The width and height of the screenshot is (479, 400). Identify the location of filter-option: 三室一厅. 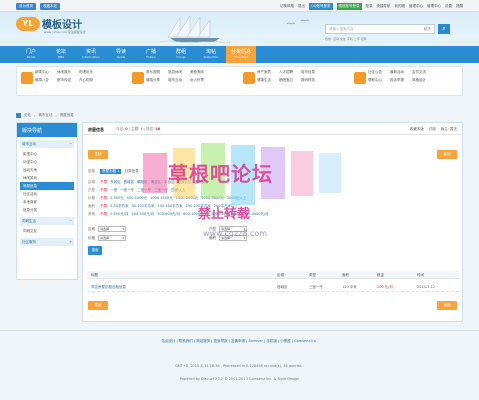
(161, 190).